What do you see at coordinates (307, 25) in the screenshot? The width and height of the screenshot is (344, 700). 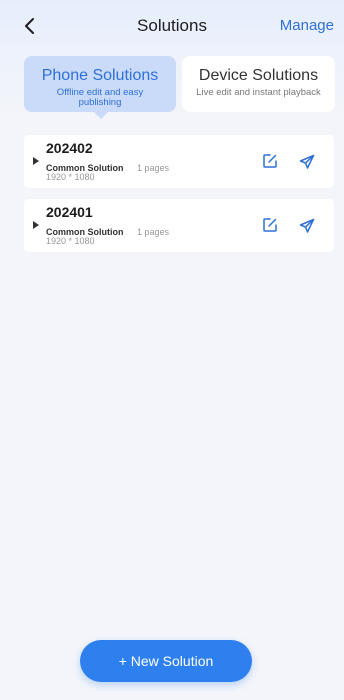 I see `manage-button: Manage` at bounding box center [307, 25].